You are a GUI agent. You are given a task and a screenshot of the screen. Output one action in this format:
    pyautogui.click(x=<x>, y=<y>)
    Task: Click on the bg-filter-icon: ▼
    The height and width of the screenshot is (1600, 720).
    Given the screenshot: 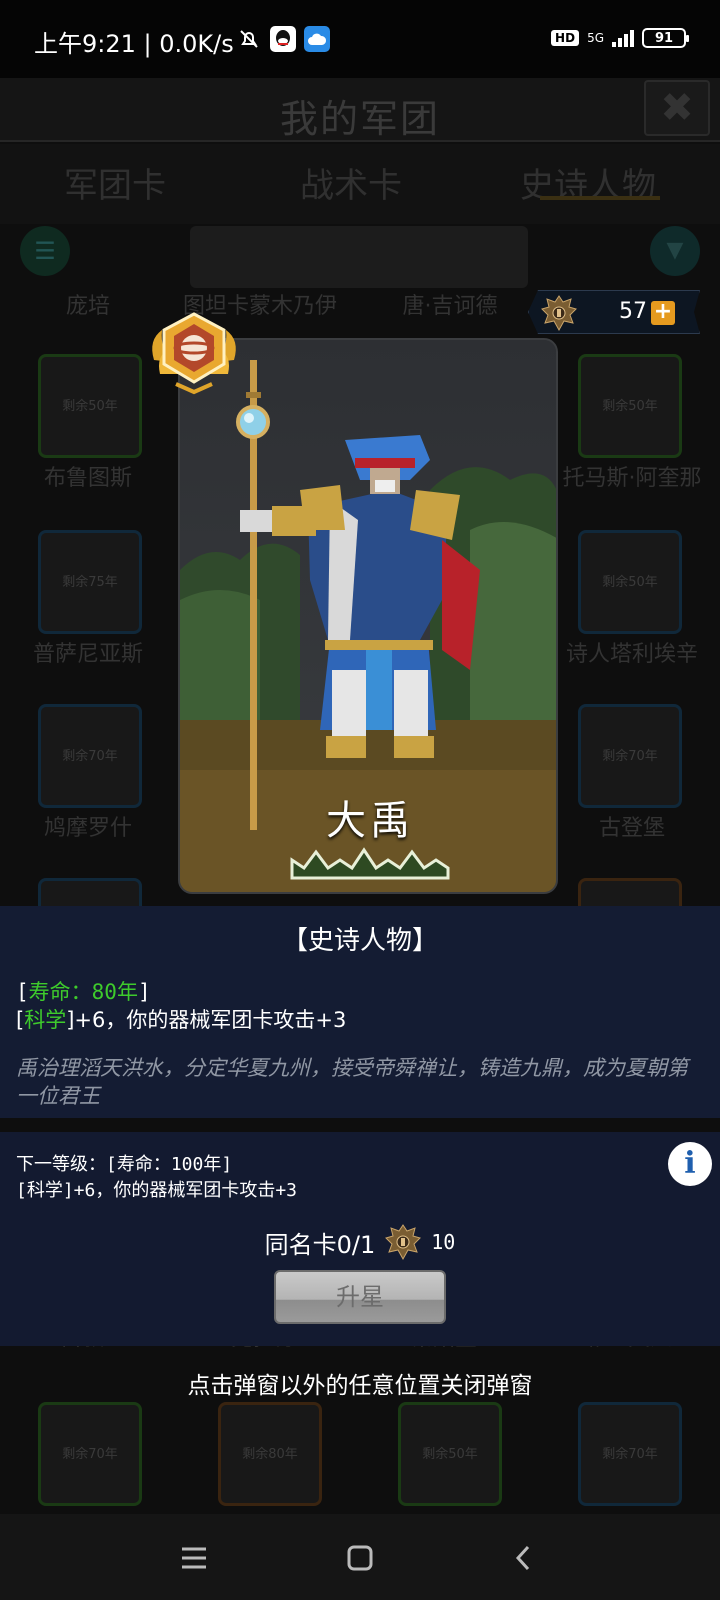 What is the action you would take?
    pyautogui.click(x=675, y=251)
    